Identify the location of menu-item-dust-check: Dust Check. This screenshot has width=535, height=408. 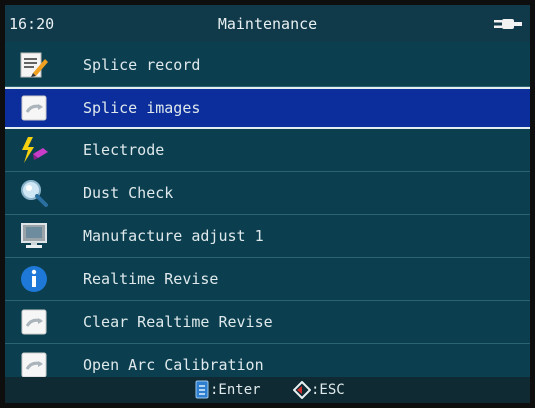
(267, 193).